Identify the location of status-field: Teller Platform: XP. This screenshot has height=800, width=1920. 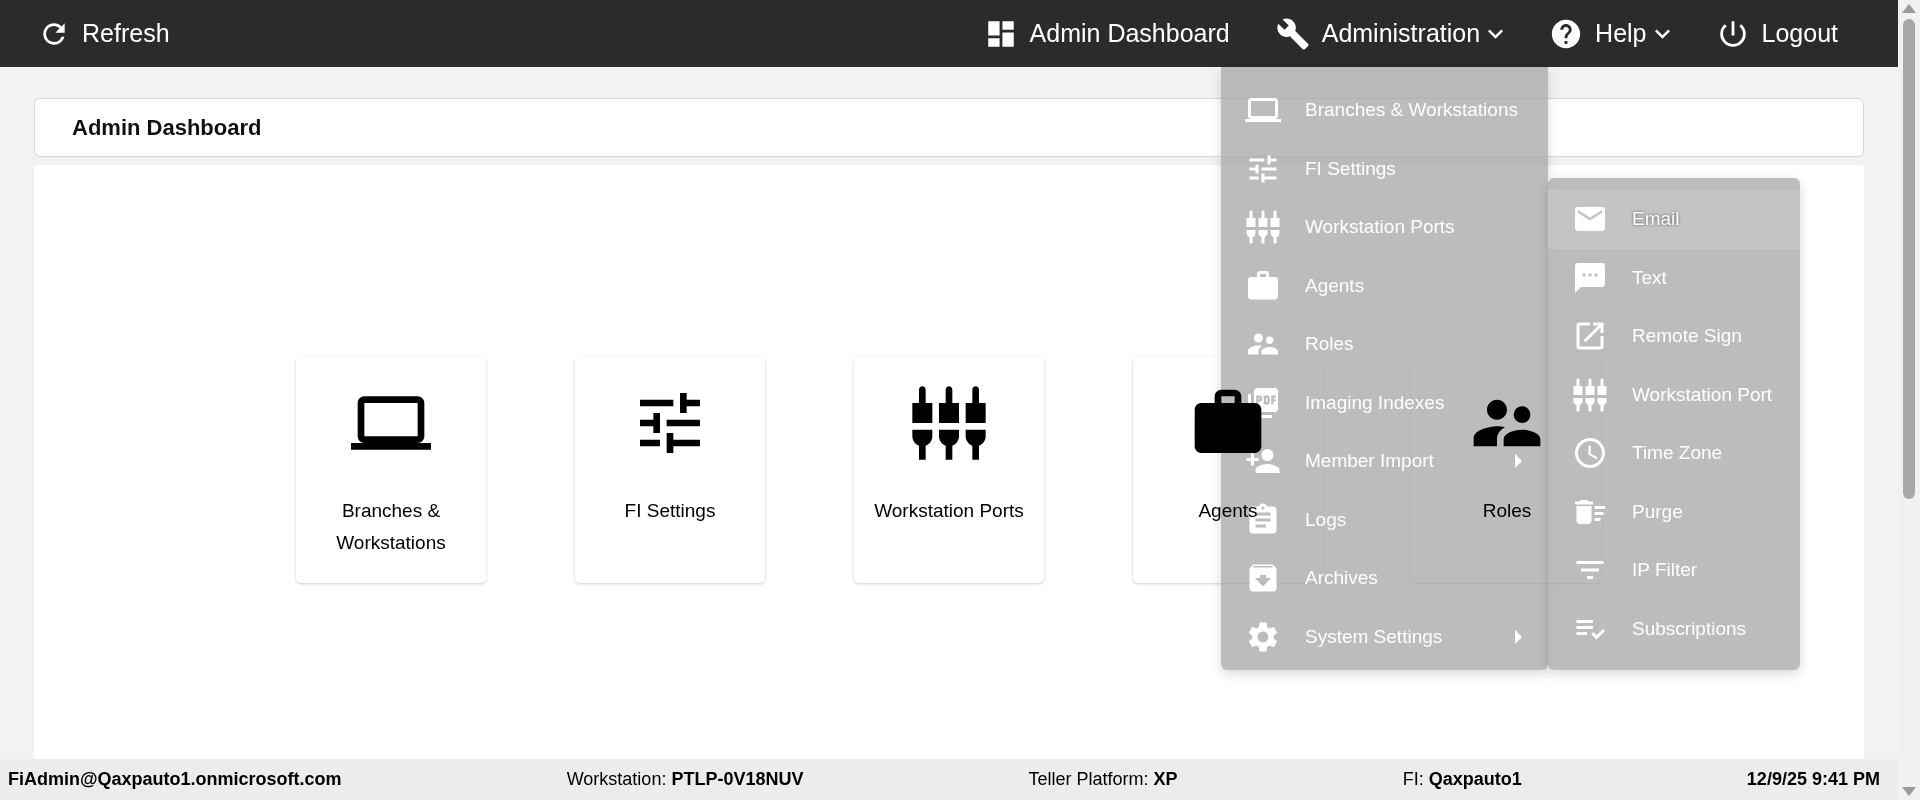
(1103, 779).